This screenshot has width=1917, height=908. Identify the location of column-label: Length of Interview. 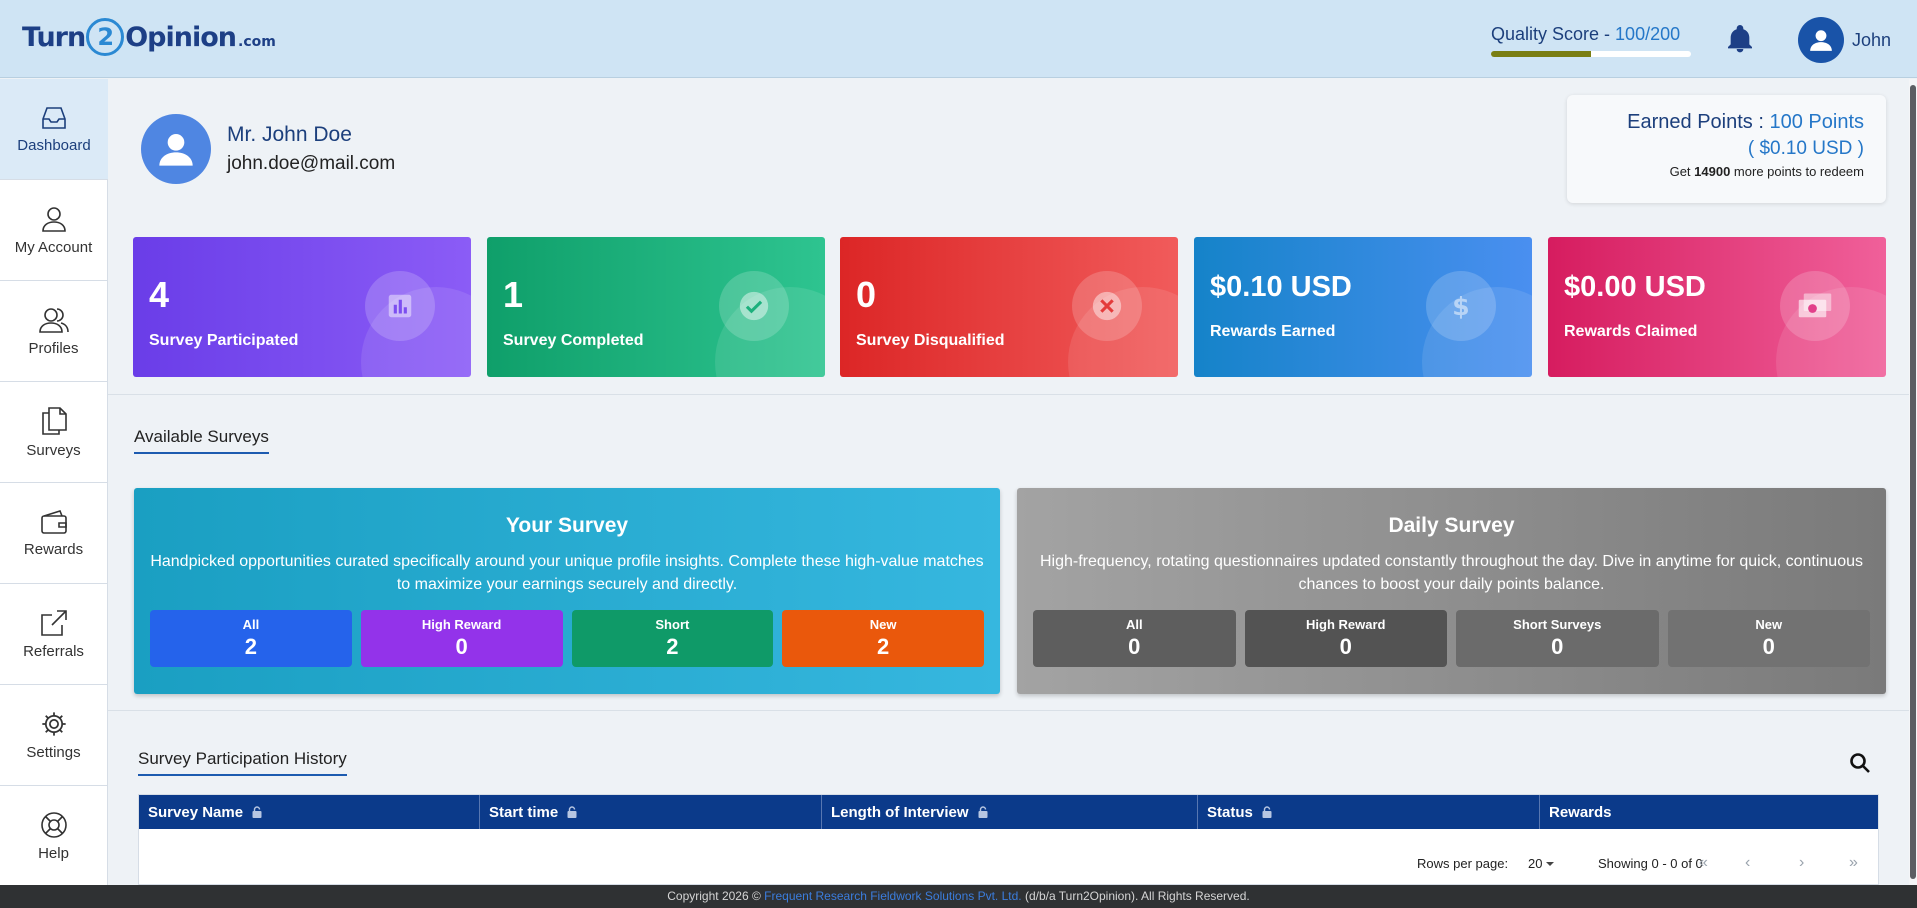
(900, 812).